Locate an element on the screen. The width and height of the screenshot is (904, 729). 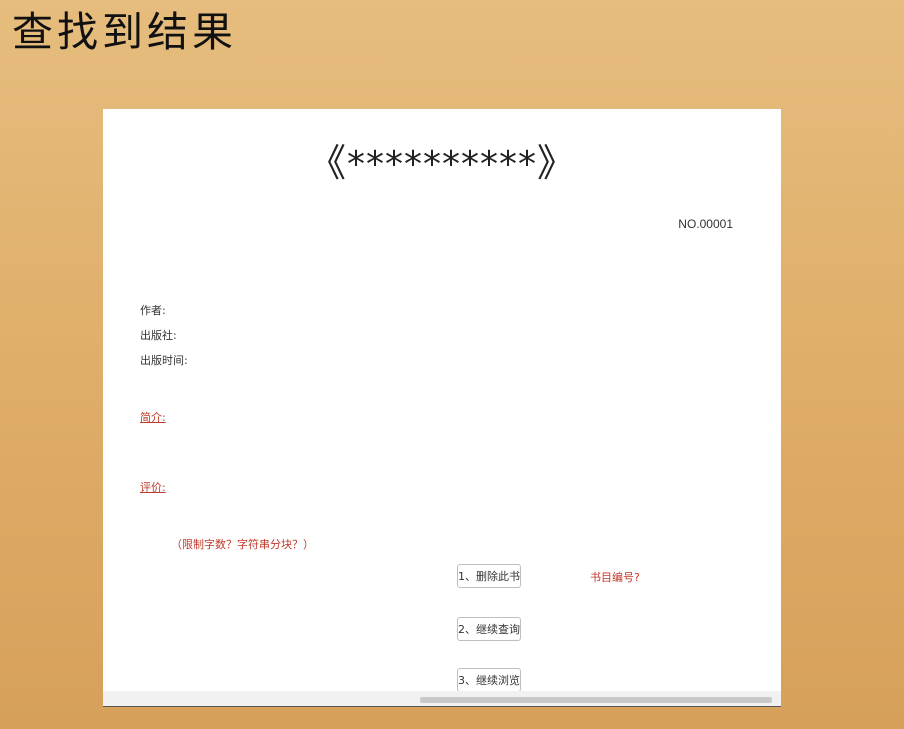
limit-note: （限制字数？字符串分块？） is located at coordinates (242, 544).